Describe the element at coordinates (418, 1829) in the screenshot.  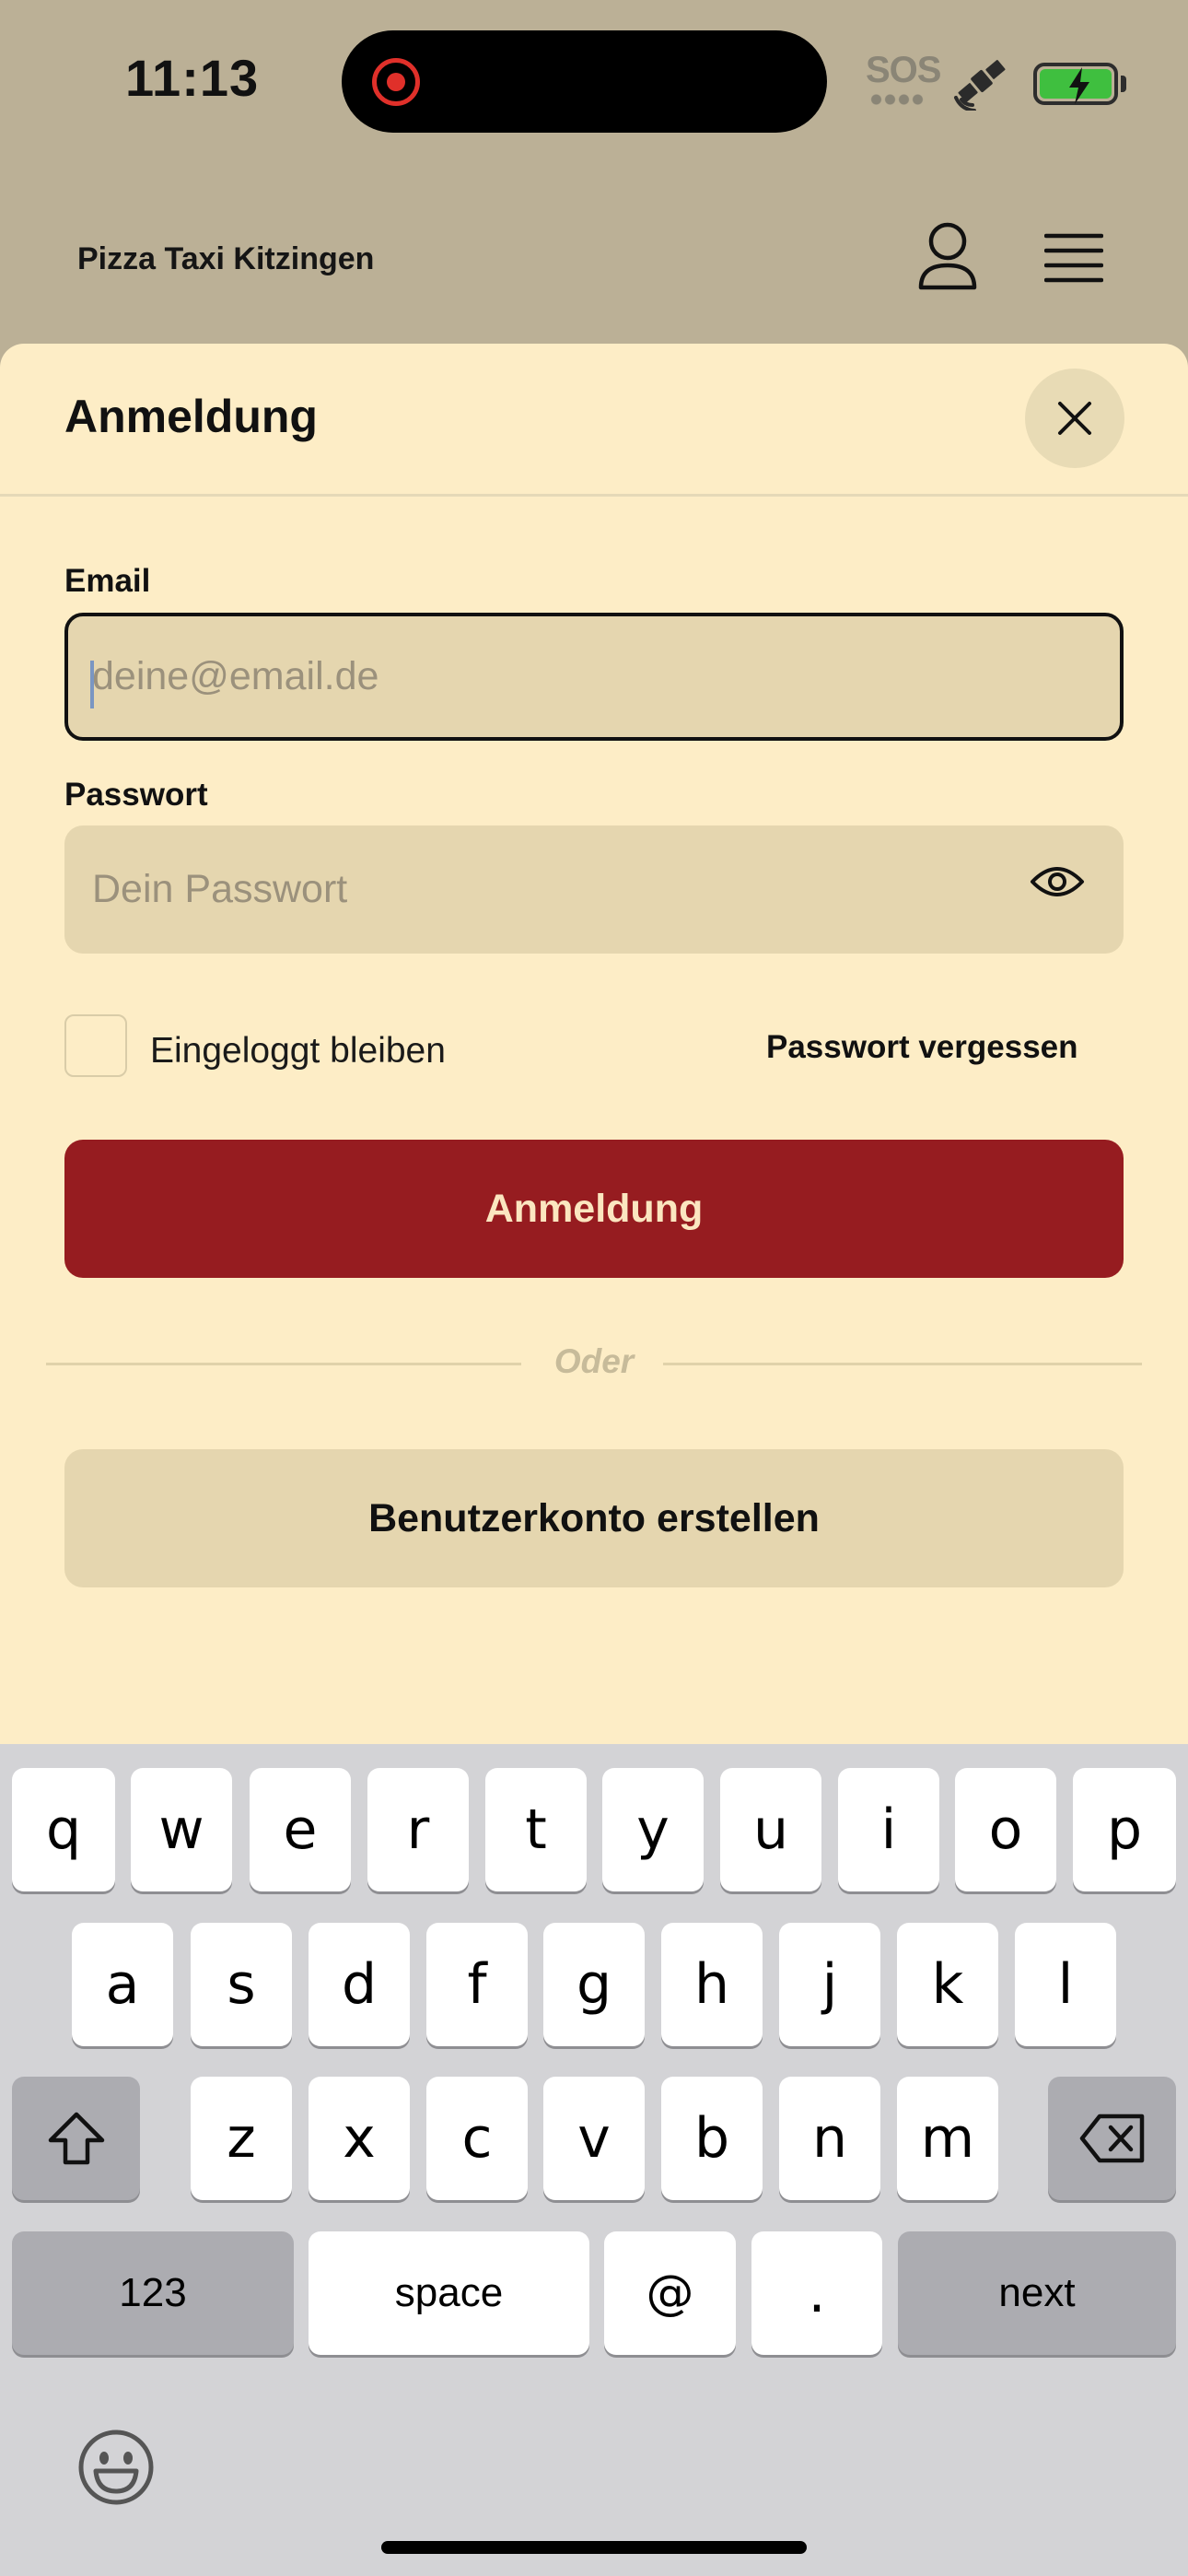
I see `key-r: r` at that location.